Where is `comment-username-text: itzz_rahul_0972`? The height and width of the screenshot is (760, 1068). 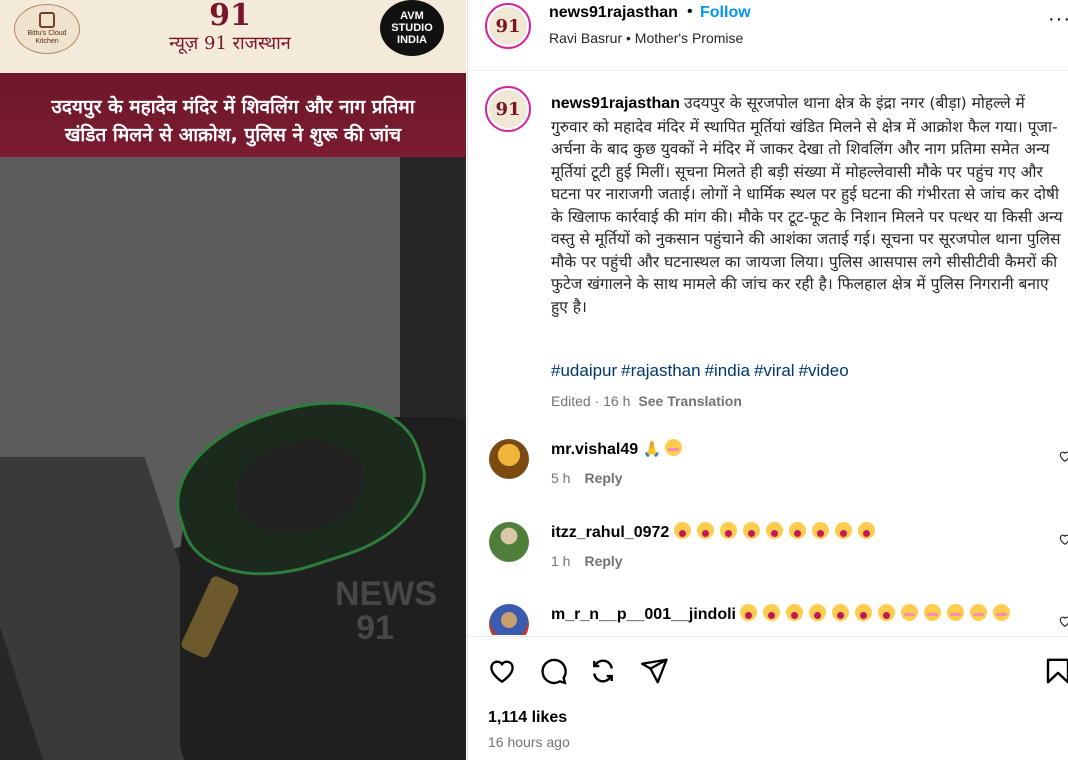
comment-username-text: itzz_rahul_0972 is located at coordinates (610, 532).